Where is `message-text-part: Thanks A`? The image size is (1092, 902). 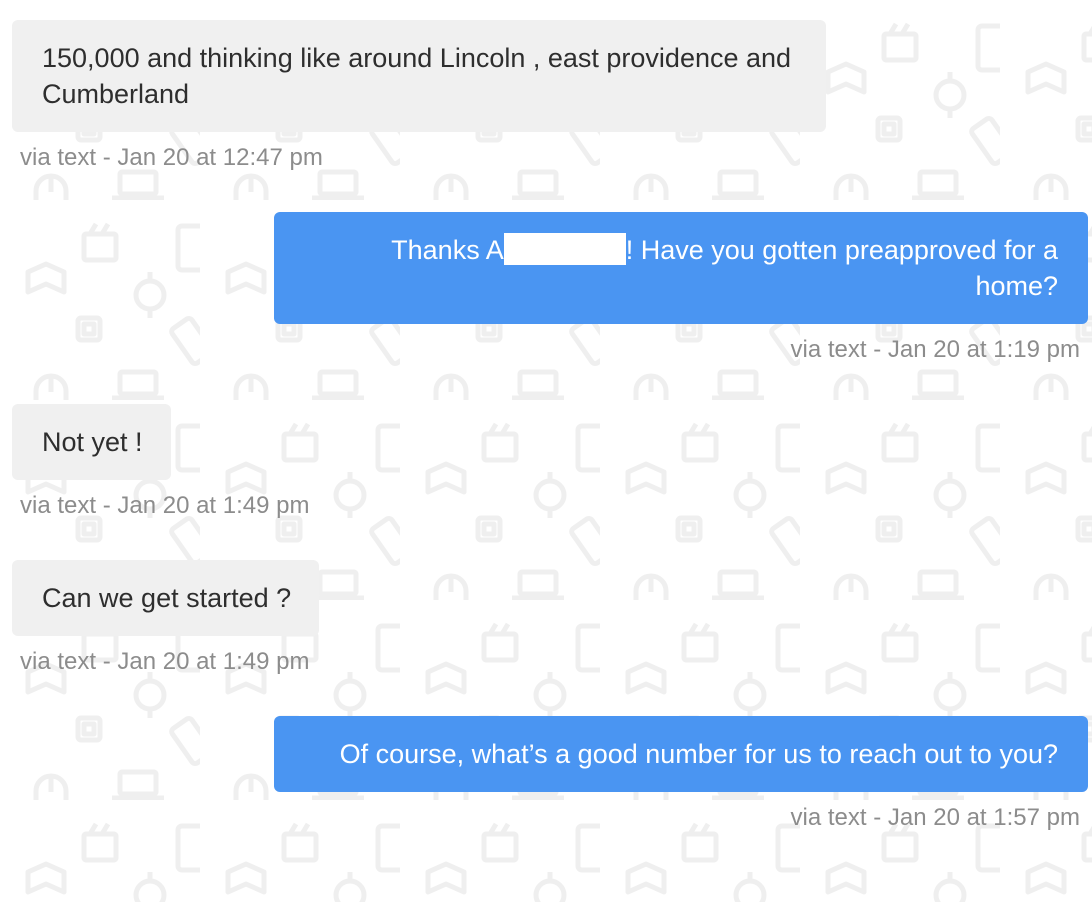
message-text-part: Thanks A is located at coordinates (447, 250).